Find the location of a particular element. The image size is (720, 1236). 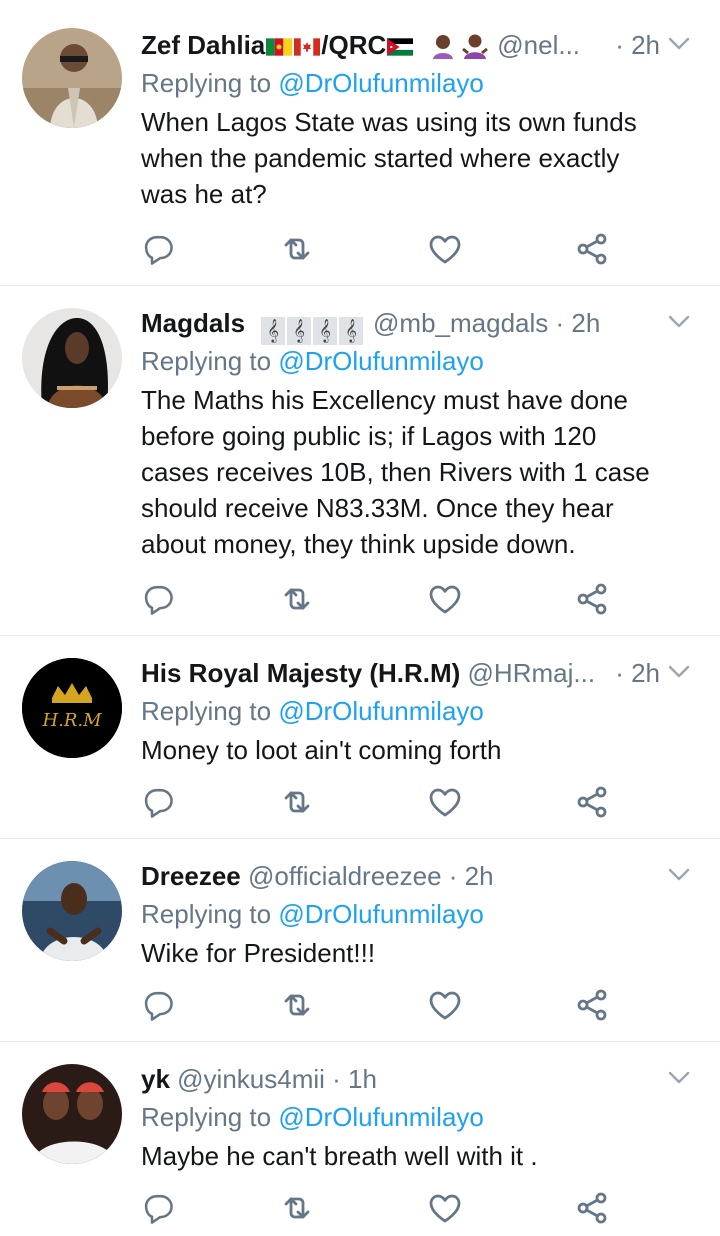

user-handle: @yinkus4mii is located at coordinates (251, 1079).